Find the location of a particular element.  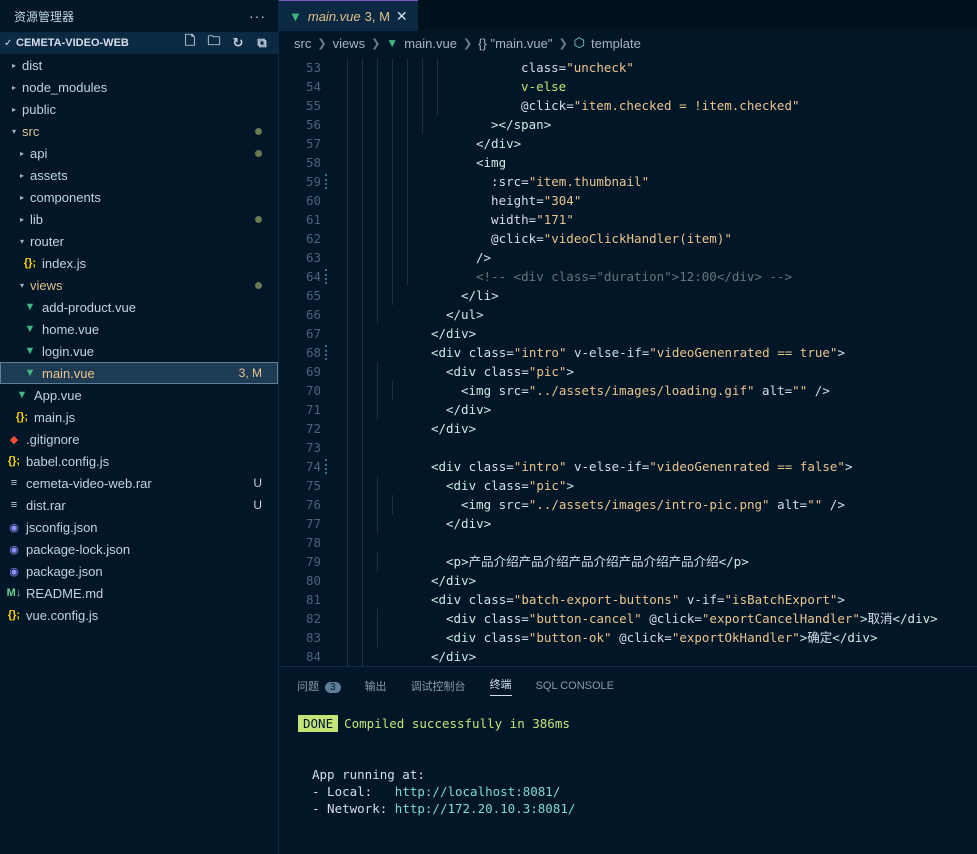

tree-item-components: ▸ components is located at coordinates (139, 197).